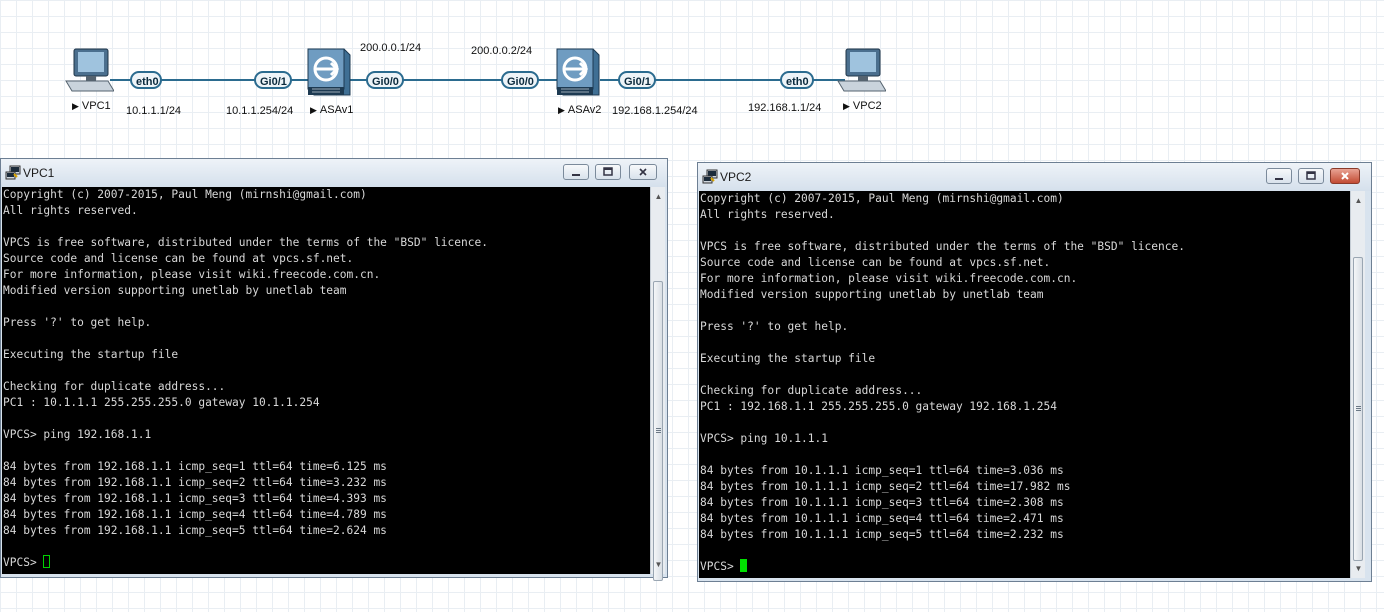 This screenshot has height=612, width=1384. Describe the element at coordinates (637, 80) in the screenshot. I see `iface-asav2-gi01: Gi0/1` at that location.